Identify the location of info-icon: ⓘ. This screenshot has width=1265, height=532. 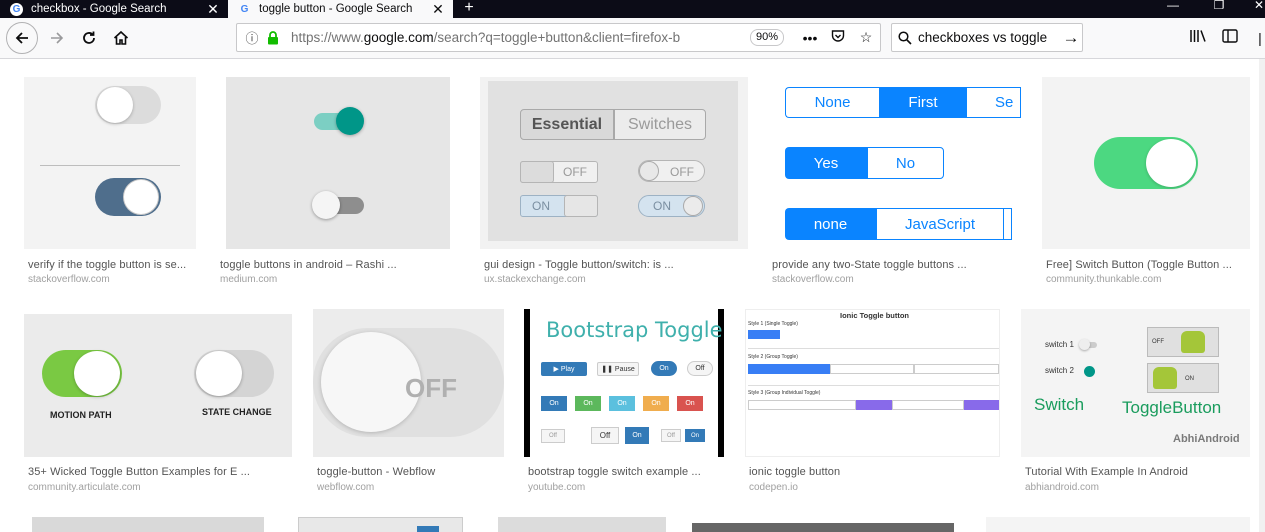
(252, 37).